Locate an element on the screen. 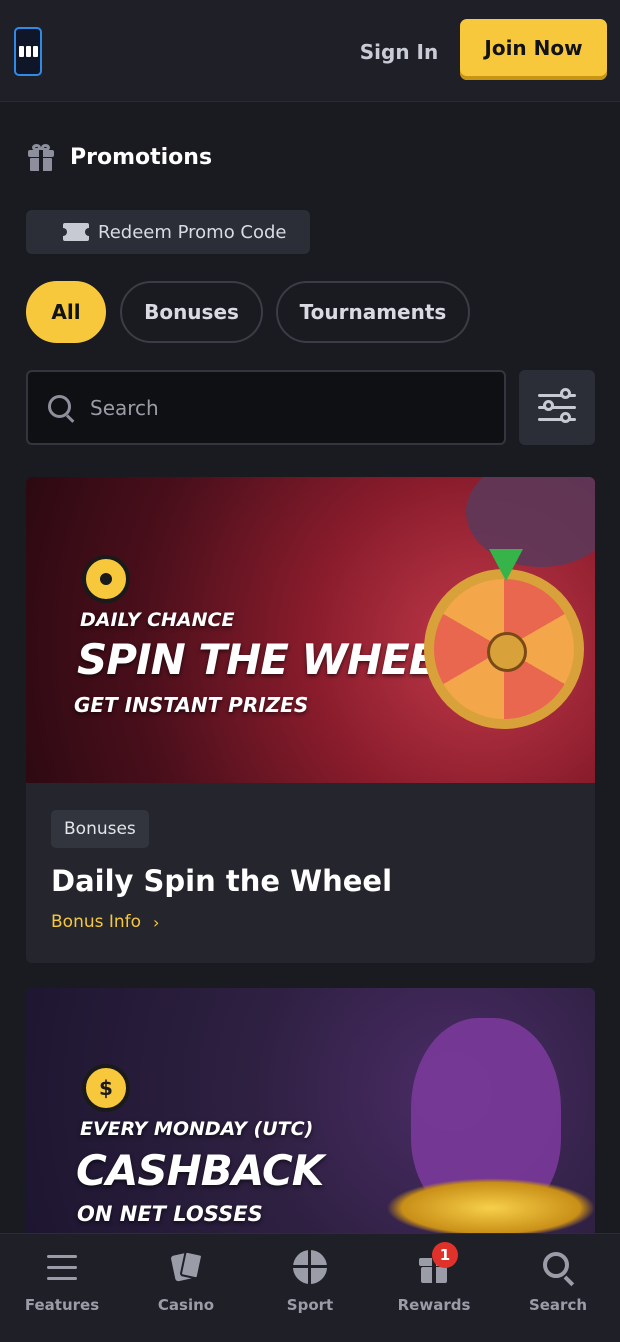 The height and width of the screenshot is (1342, 620). nav-casino: Casino is located at coordinates (186, 1288).